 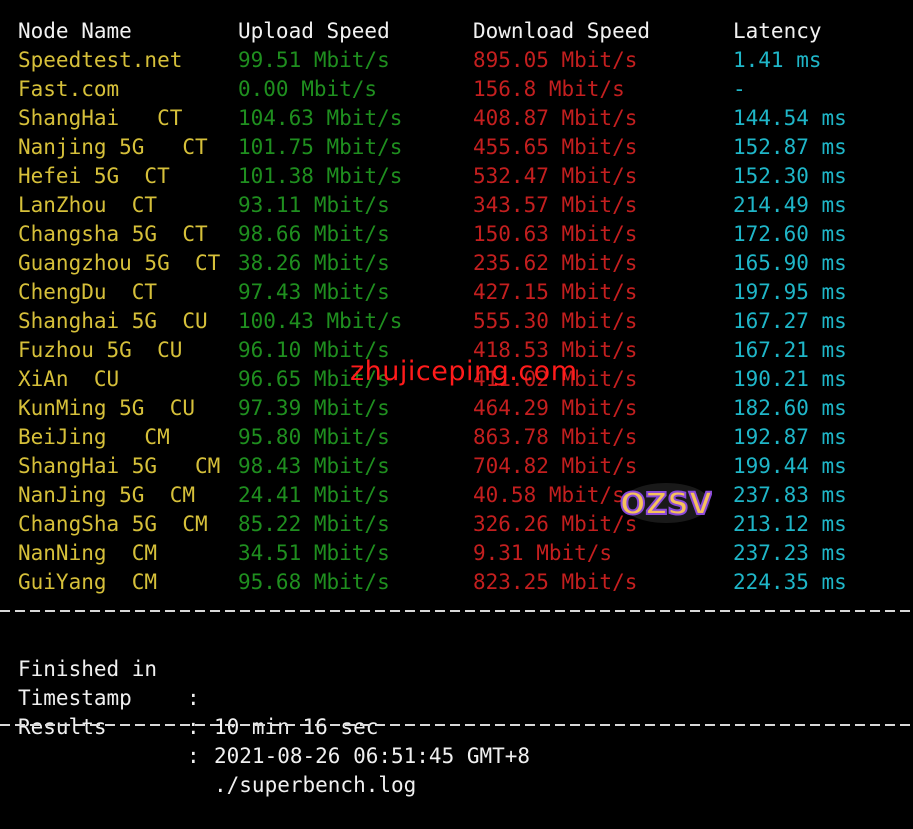 What do you see at coordinates (555, 176) in the screenshot?
I see `download-speed-cell: 532.47 Mbit/s` at bounding box center [555, 176].